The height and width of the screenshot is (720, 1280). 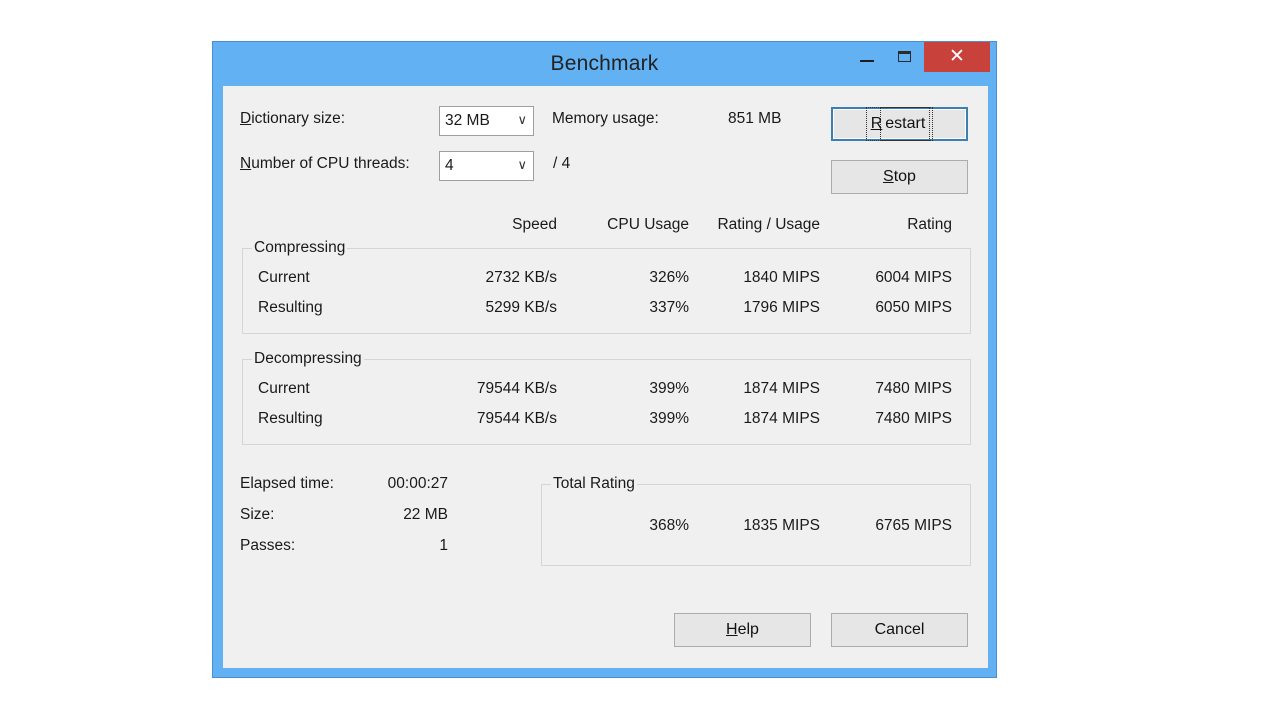 I want to click on compressing-current-rating: 6004 MIPS, so click(x=913, y=277).